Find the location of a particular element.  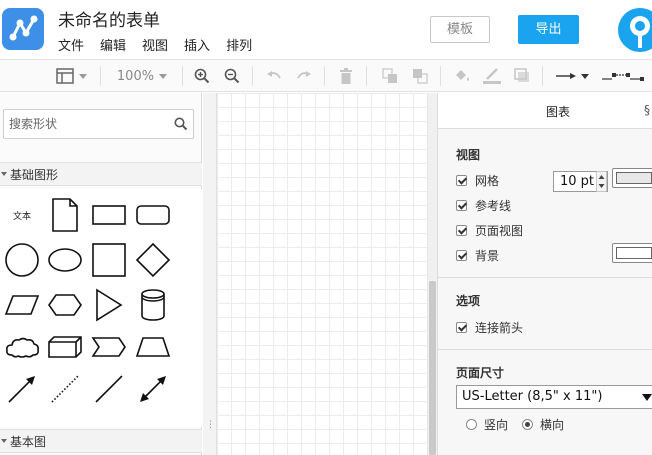

line-shape-icon is located at coordinates (109, 389).